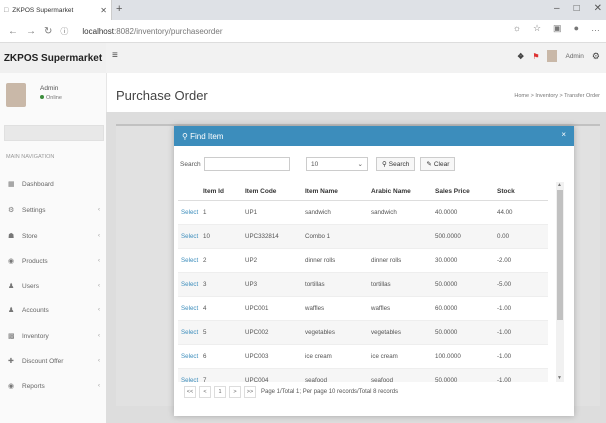 This screenshot has width=606, height=423. I want to click on forward-icon: →, so click(31, 31).